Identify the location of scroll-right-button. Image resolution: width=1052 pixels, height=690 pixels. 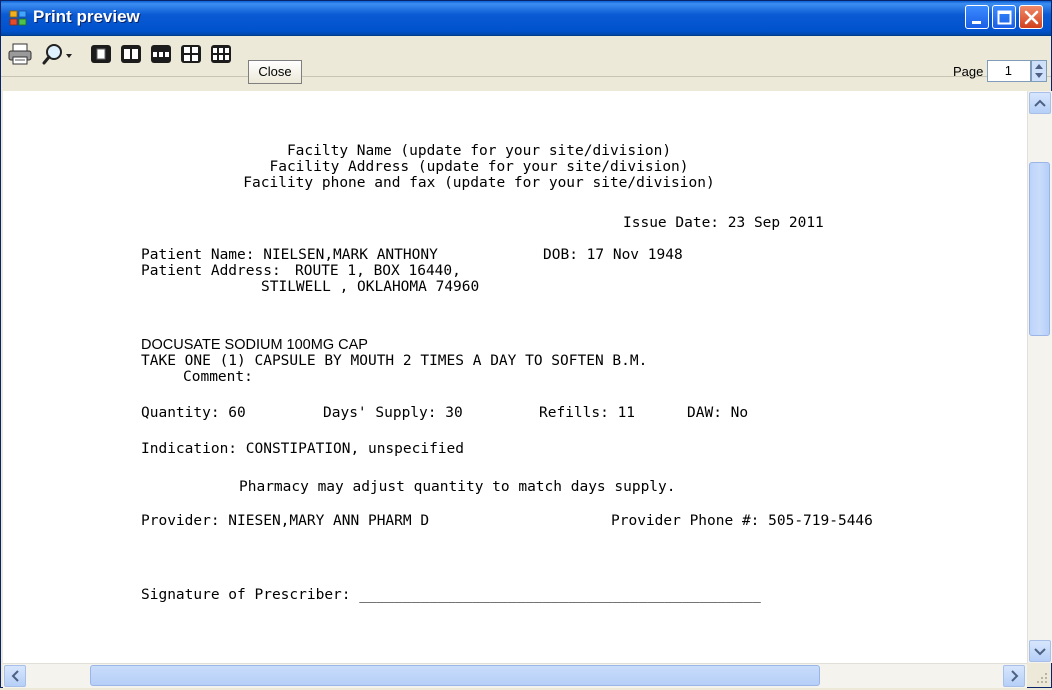
(1014, 676).